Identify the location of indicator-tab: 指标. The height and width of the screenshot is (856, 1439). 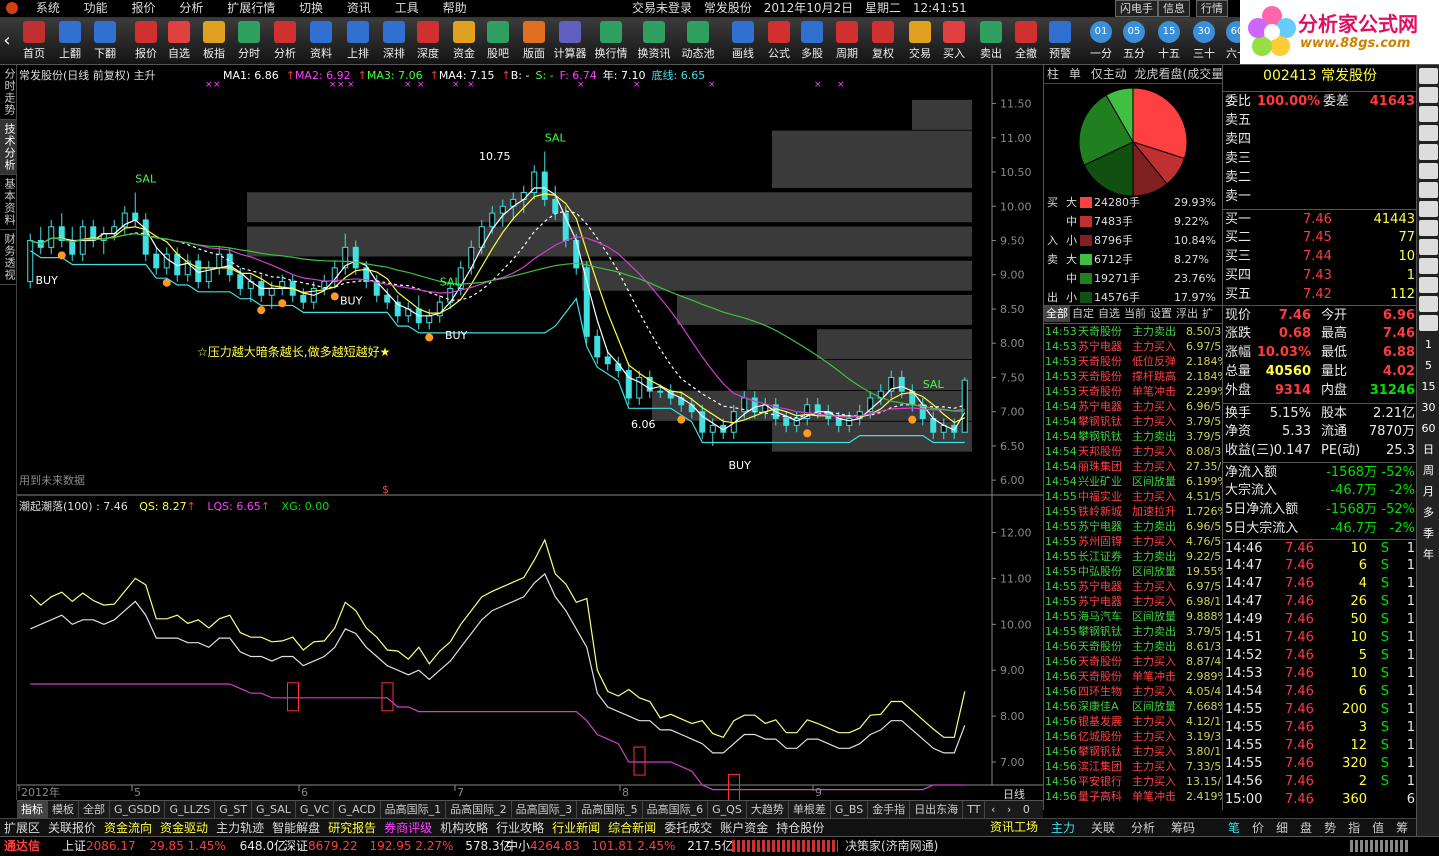
(32, 809).